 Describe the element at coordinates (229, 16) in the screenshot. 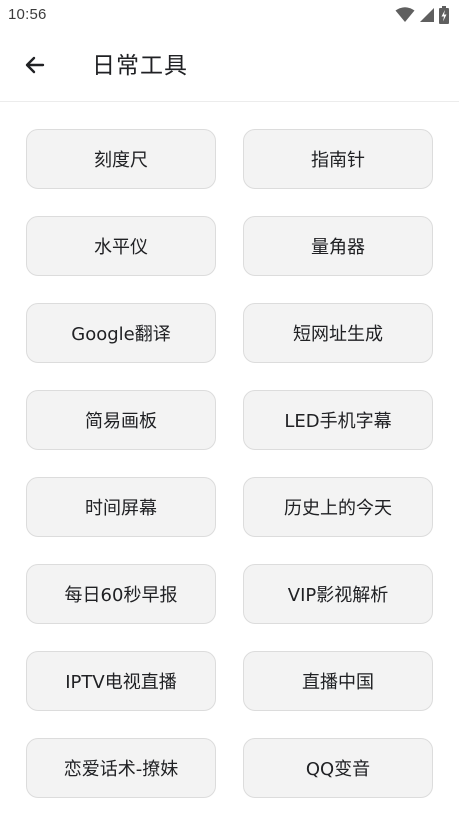

I see `status-bar: 10:56` at that location.